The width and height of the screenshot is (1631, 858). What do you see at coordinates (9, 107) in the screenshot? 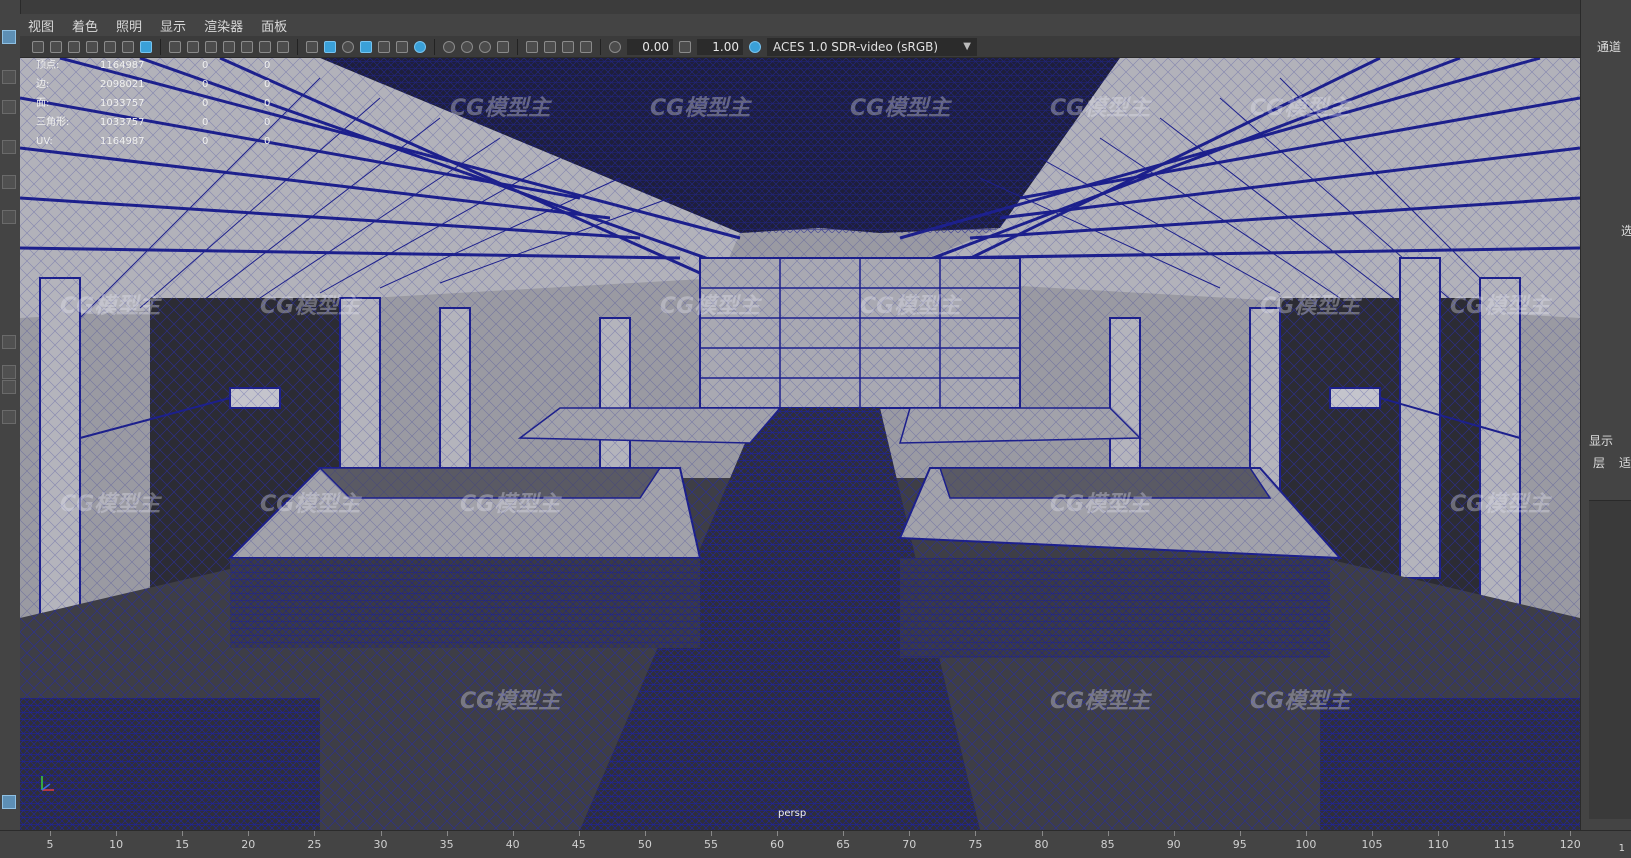
I see `paint-tool-icon` at bounding box center [9, 107].